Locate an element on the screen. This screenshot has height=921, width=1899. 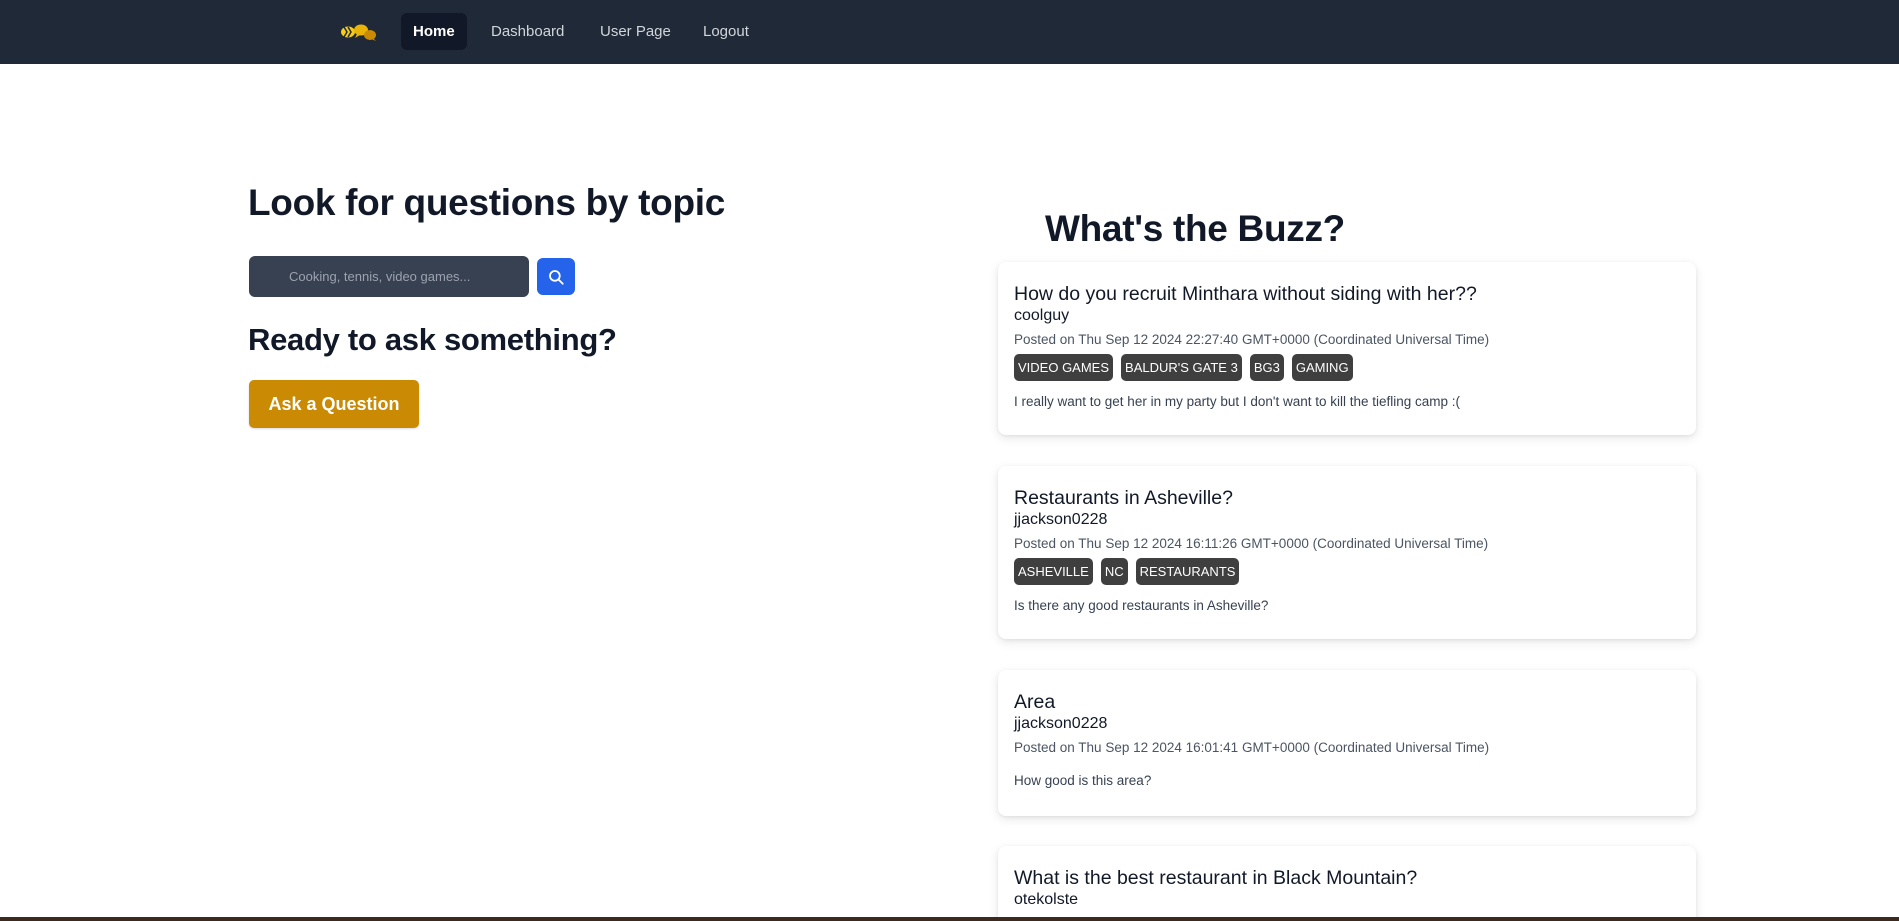
question-title: Area is located at coordinates (1347, 702).